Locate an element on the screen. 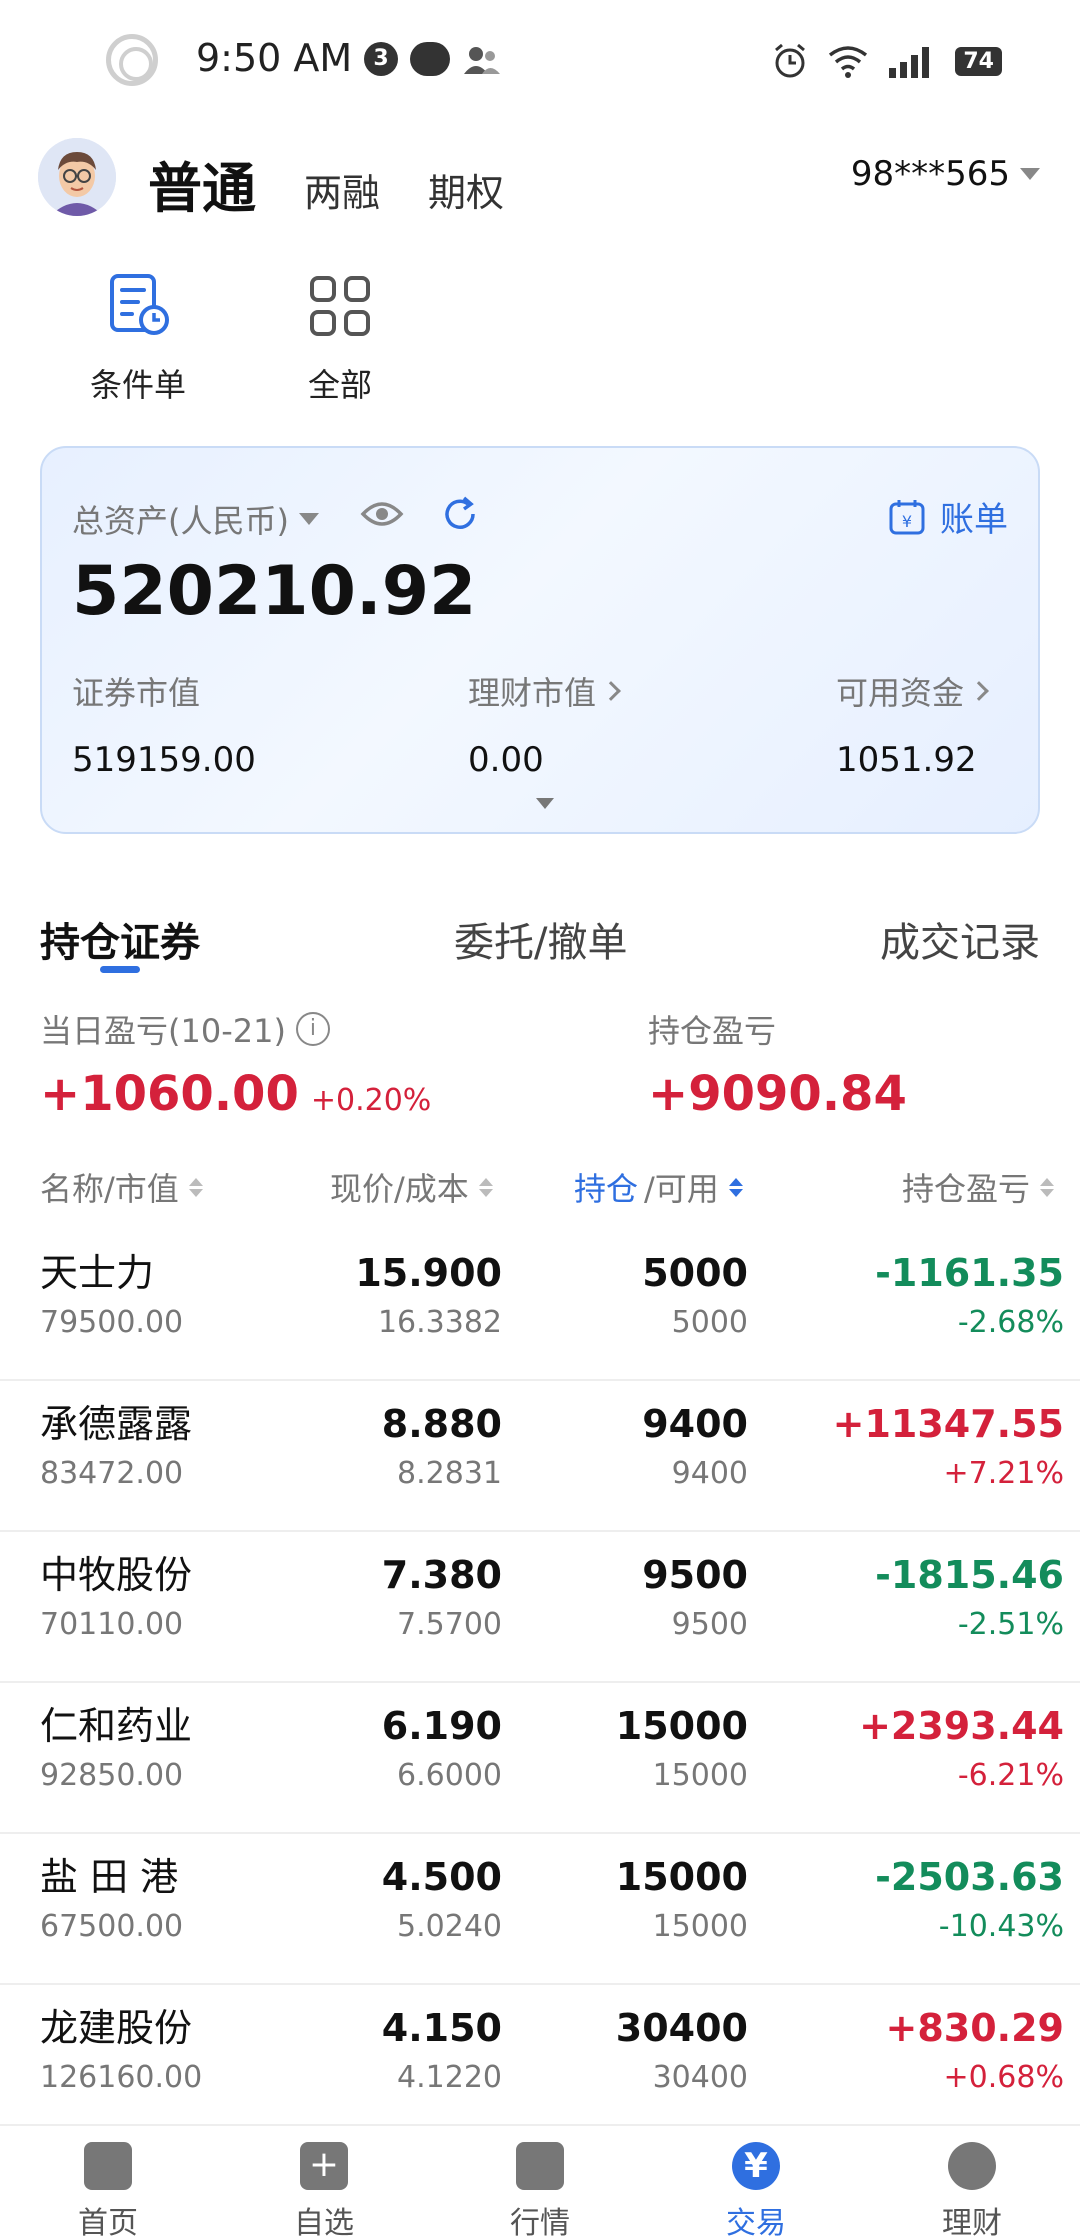 The width and height of the screenshot is (1080, 2240). sort-by-pnl: 持仓盈亏 is located at coordinates (978, 1187).